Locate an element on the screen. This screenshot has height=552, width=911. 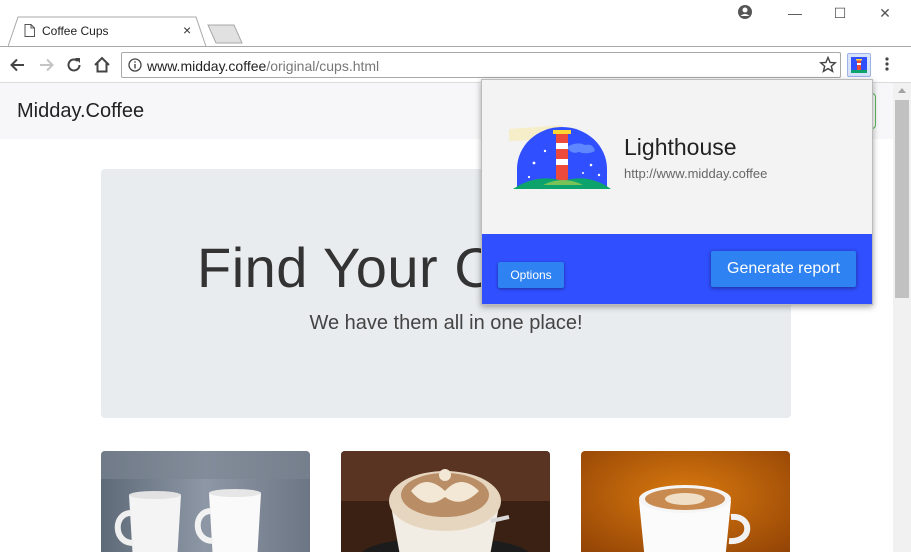
close-window-button: ✕ is located at coordinates (885, 14).